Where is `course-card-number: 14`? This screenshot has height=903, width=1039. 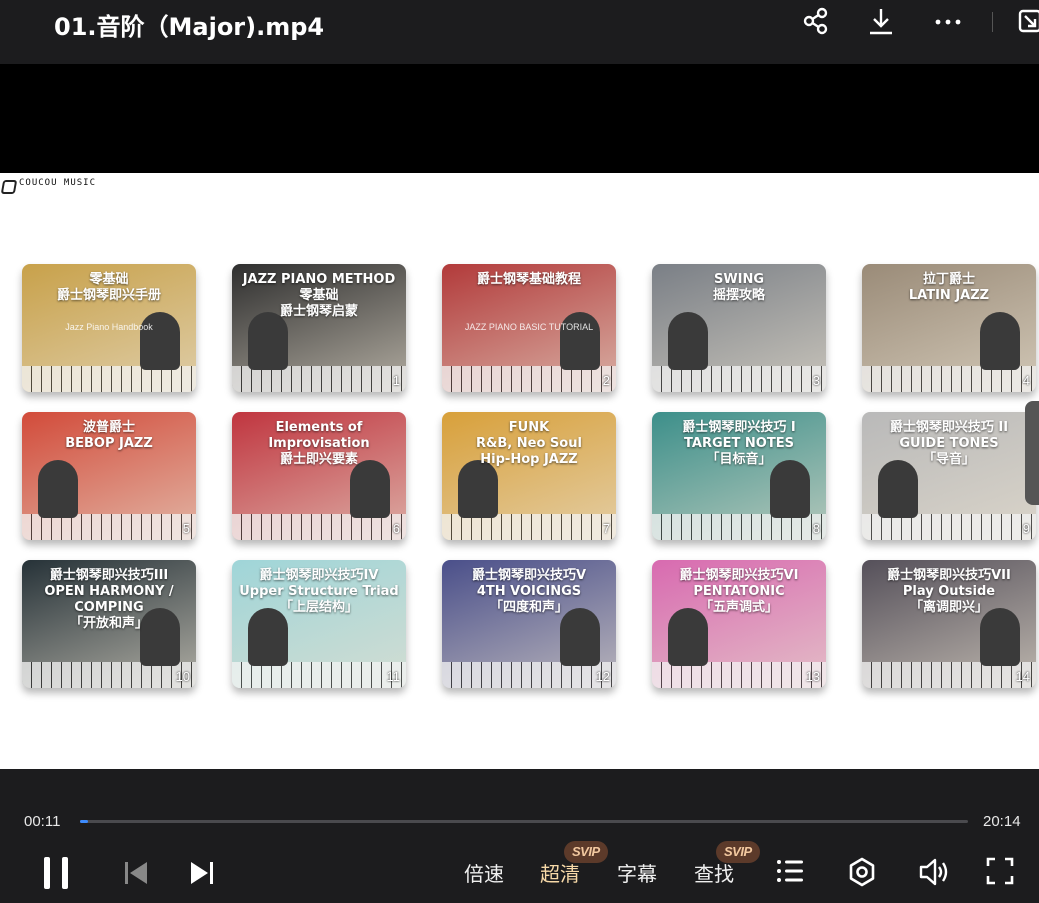 course-card-number: 14 is located at coordinates (1022, 676).